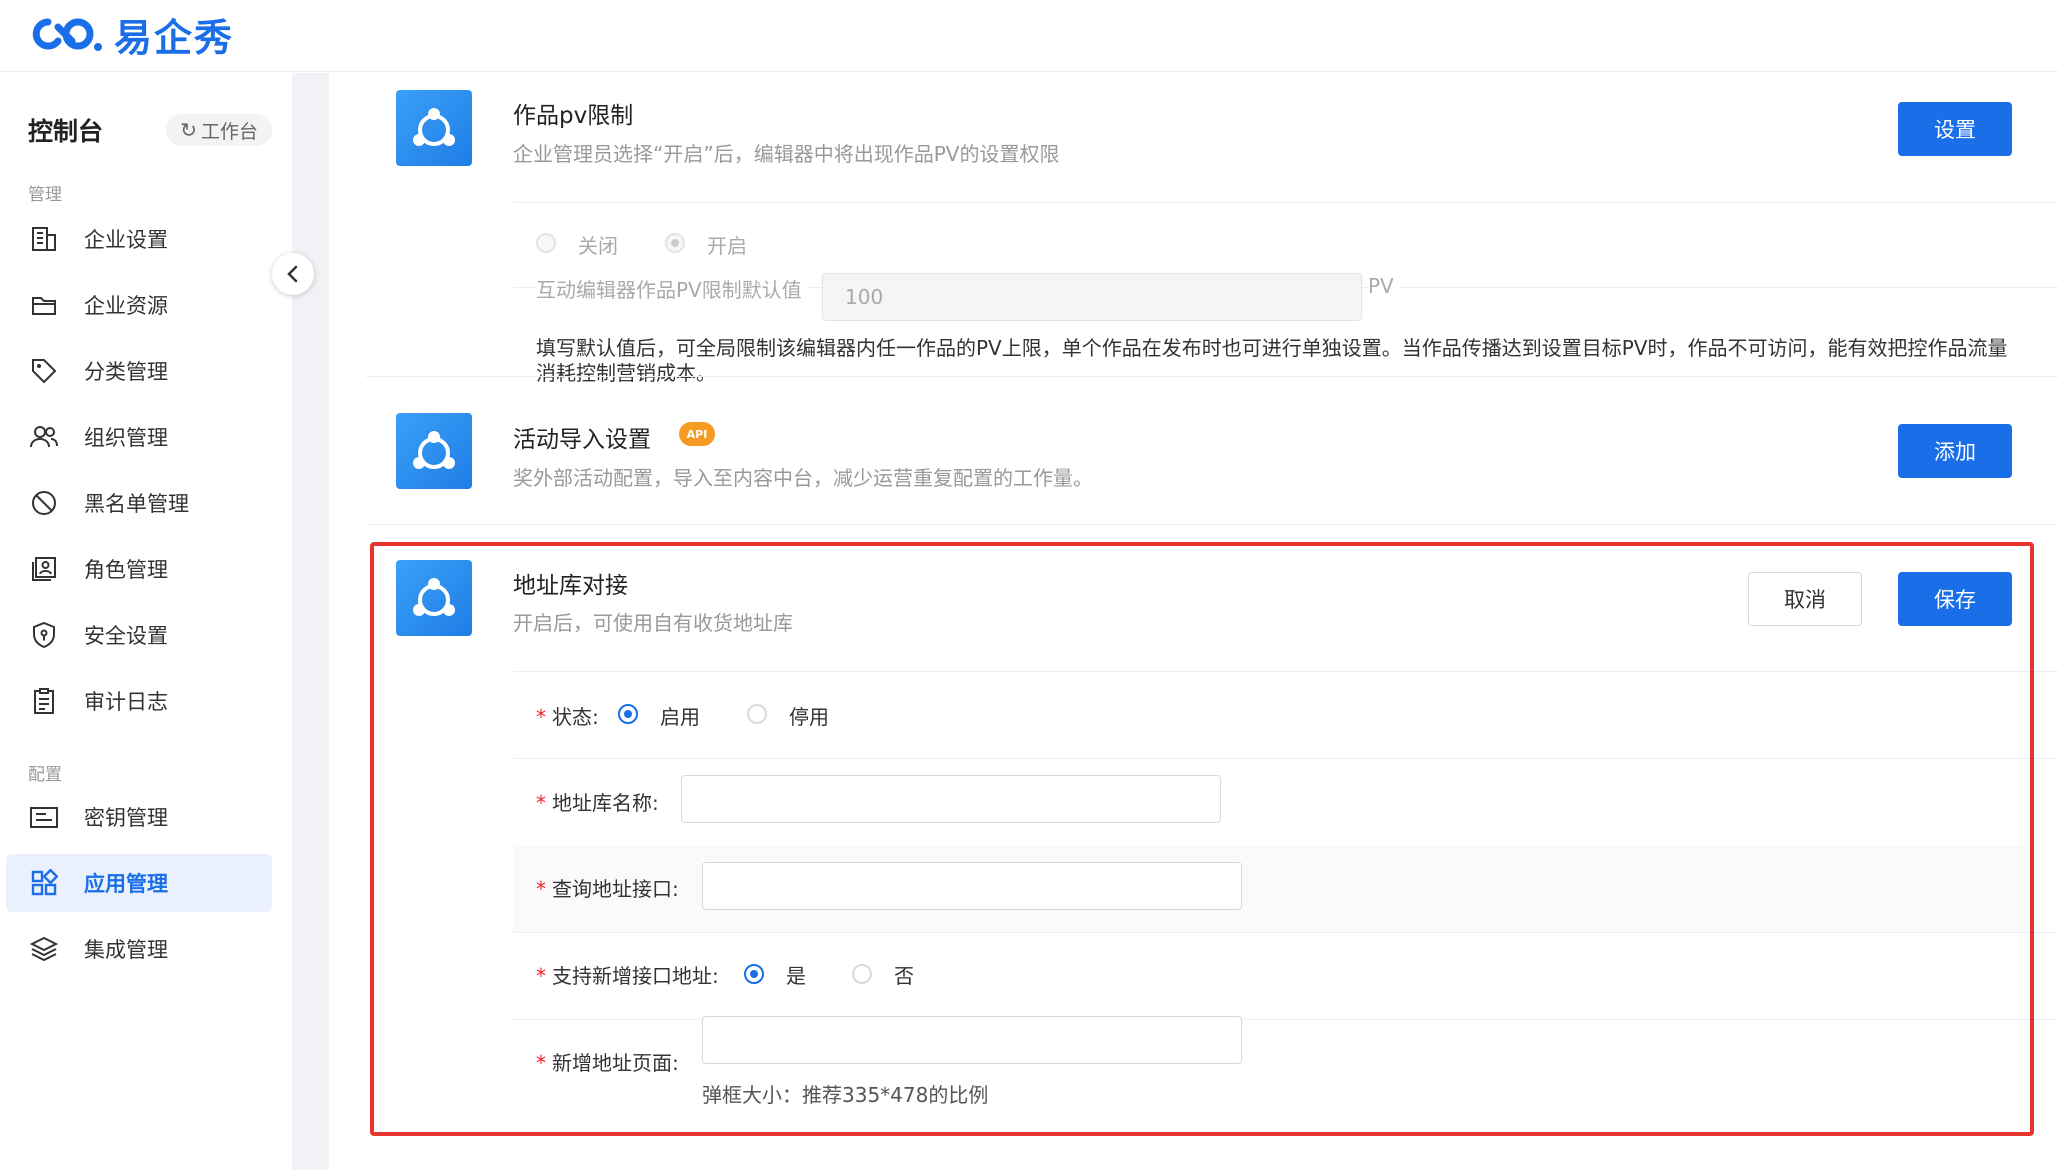  Describe the element at coordinates (44, 239) in the screenshot. I see `building-icon` at that location.